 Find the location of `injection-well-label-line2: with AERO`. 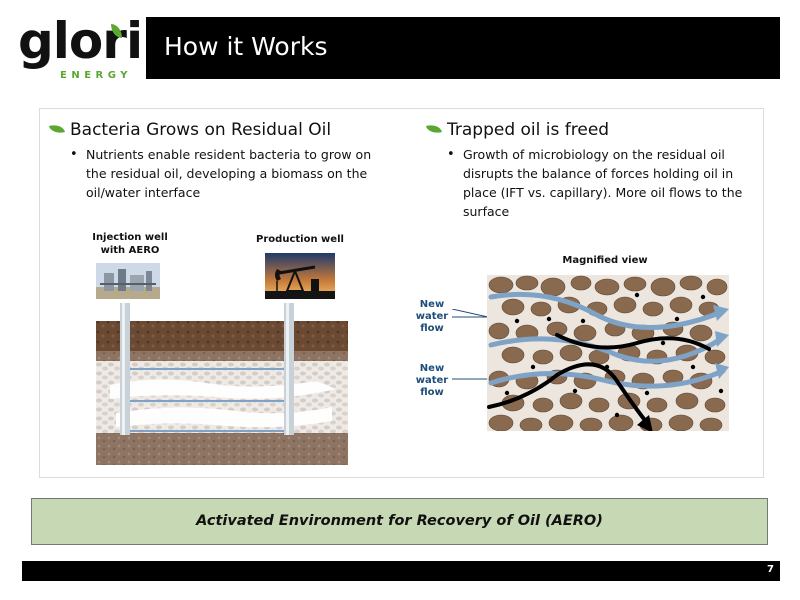

injection-well-label-line2: with AERO is located at coordinates (130, 250).